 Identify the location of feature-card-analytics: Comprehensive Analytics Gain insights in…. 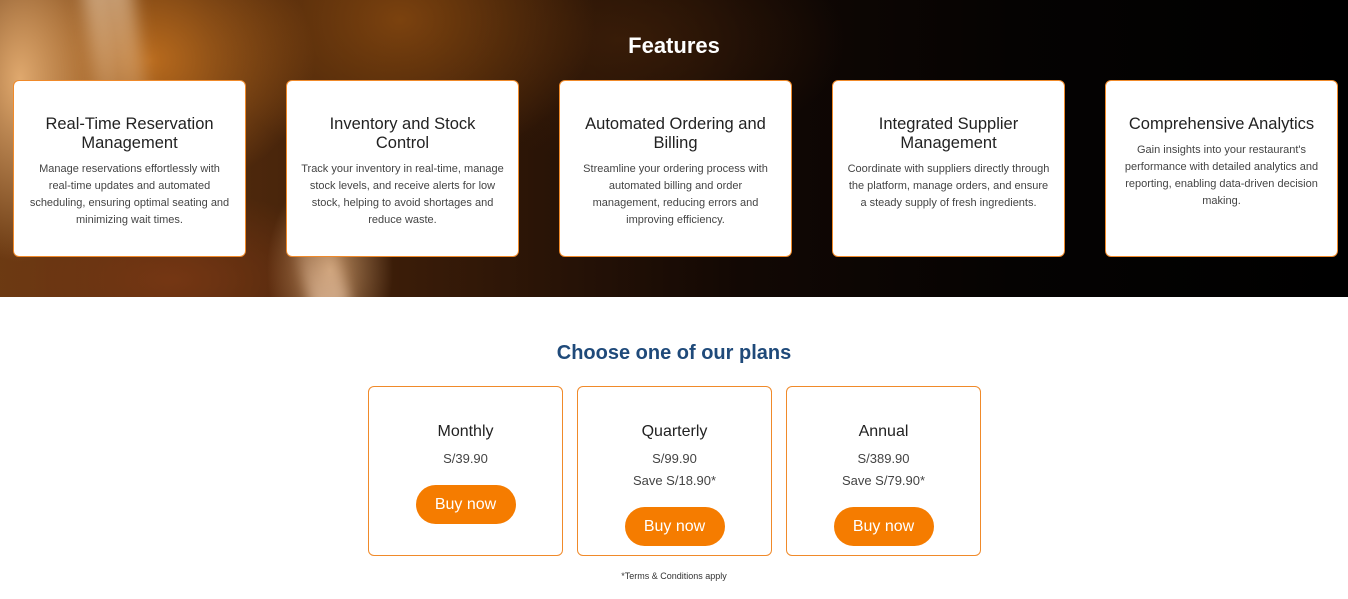
(1221, 168).